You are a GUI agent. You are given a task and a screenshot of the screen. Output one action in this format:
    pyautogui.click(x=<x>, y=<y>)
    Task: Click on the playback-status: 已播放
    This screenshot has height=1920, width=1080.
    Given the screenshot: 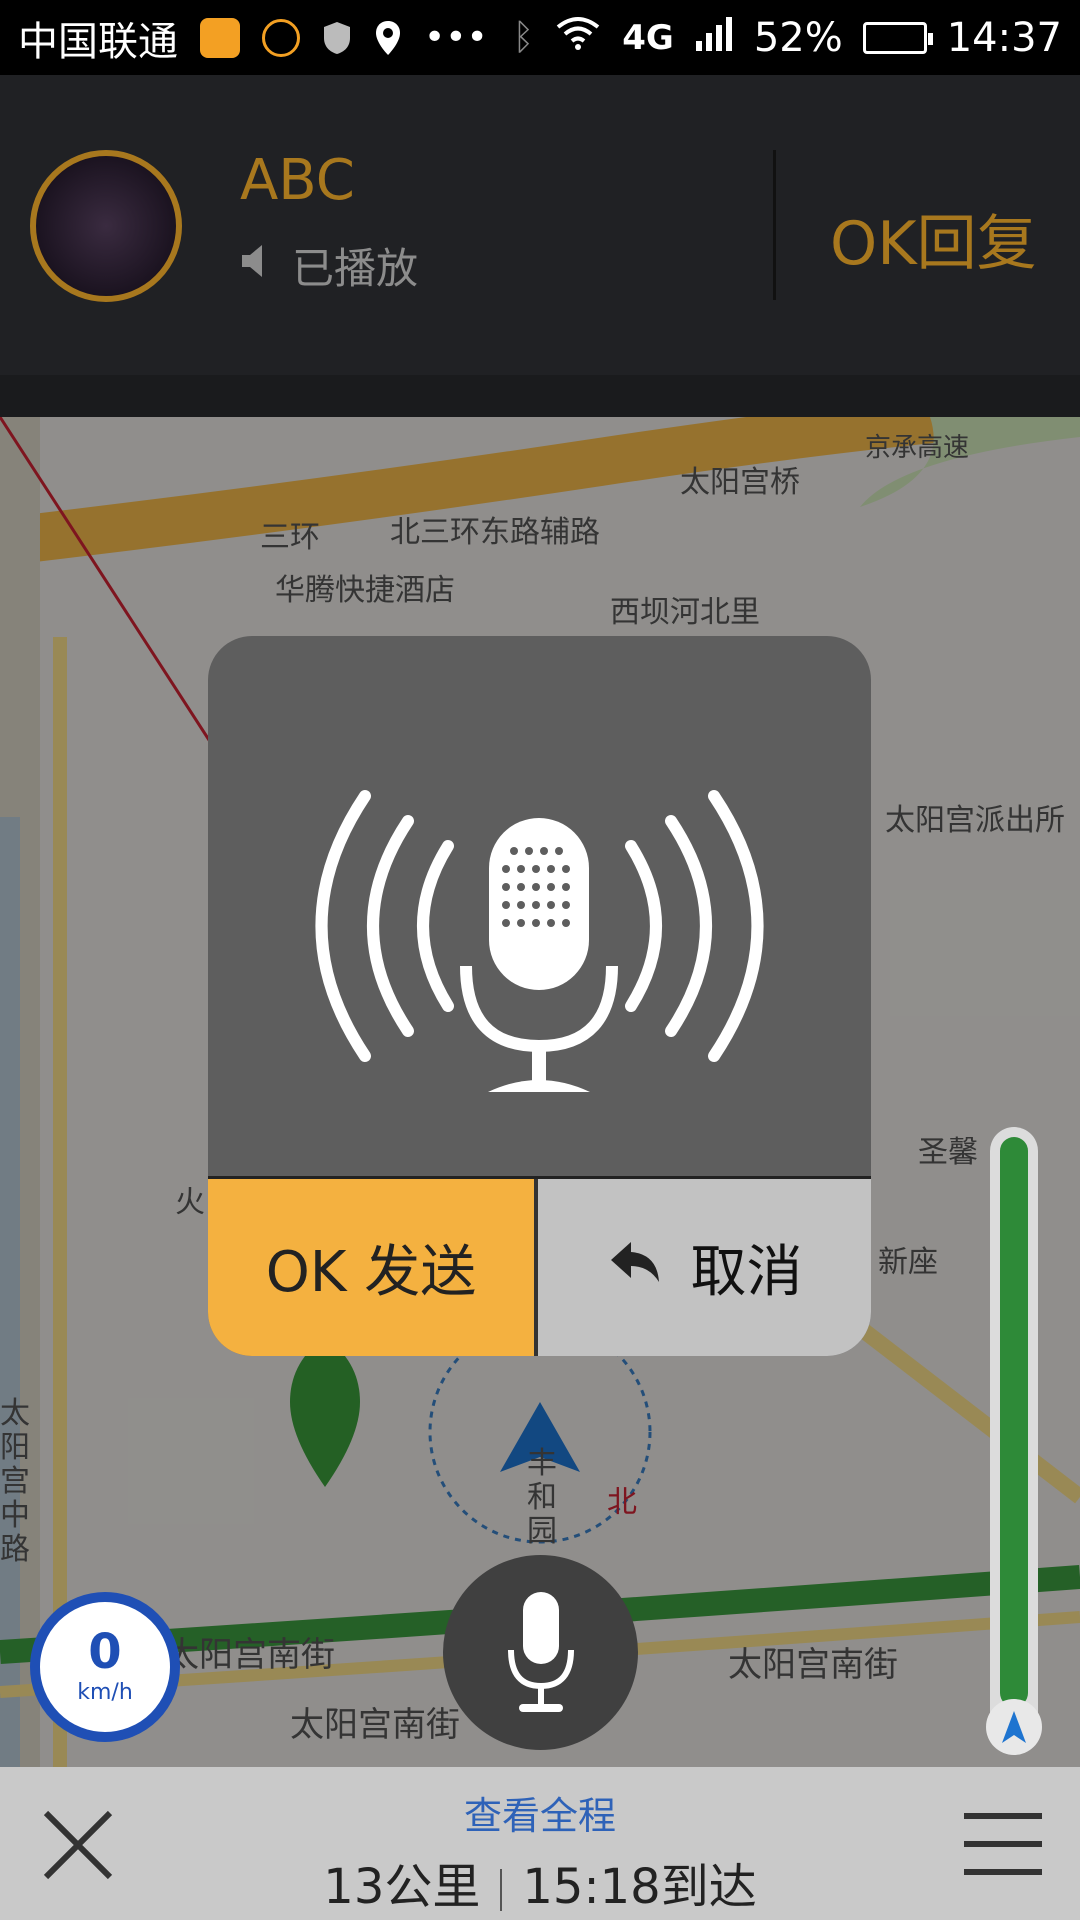 What is the action you would take?
    pyautogui.click(x=329, y=265)
    